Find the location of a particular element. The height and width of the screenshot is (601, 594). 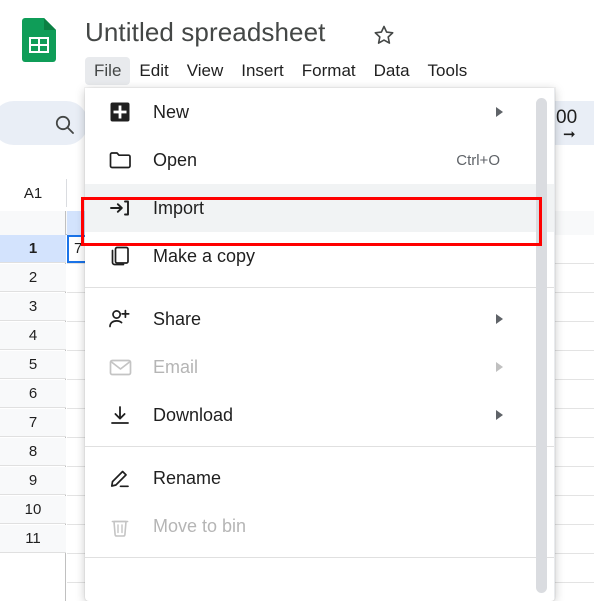

row-header-6: 6 is located at coordinates (33, 394).